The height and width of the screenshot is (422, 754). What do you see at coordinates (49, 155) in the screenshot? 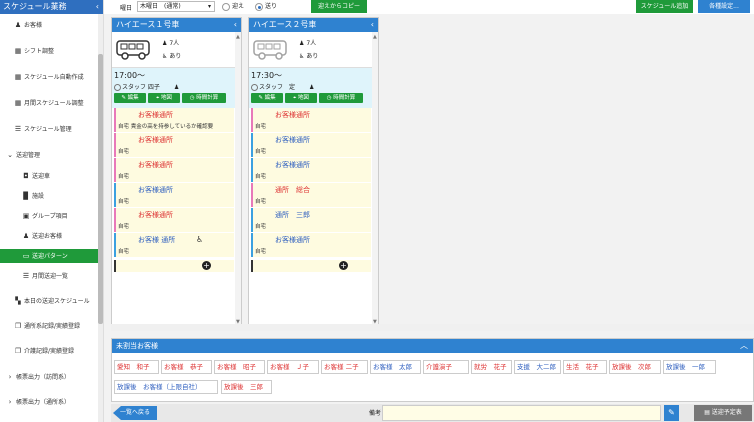
I see `sidebar-item-5: ⌄ 送迎管理` at bounding box center [49, 155].